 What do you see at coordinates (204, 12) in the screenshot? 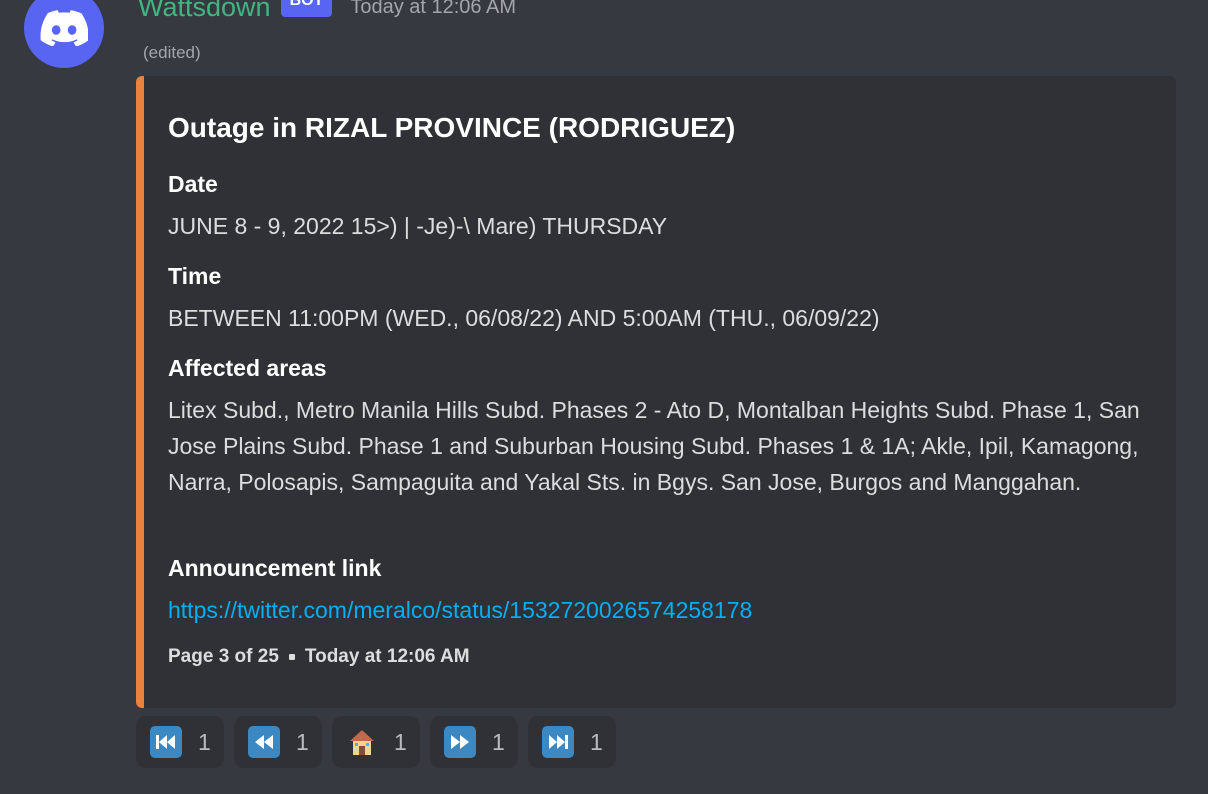
I see `username: Wattsdown` at bounding box center [204, 12].